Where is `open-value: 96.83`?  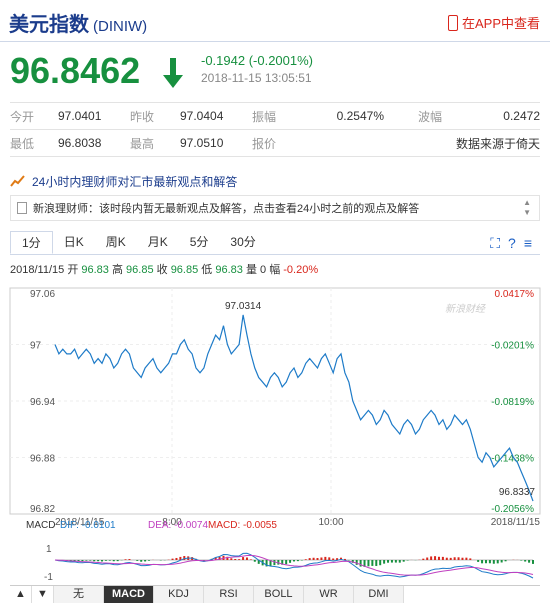 open-value: 96.83 is located at coordinates (95, 270).